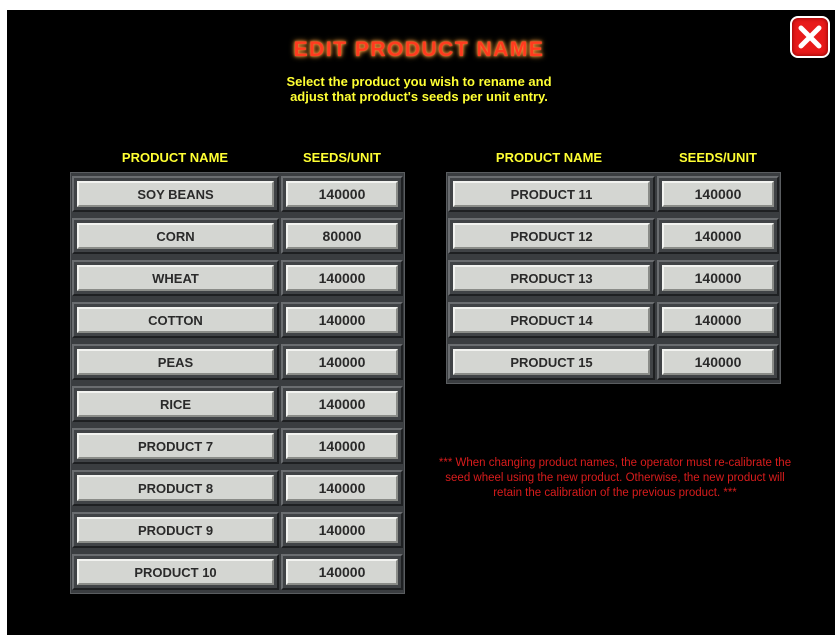 Image resolution: width=838 pixels, height=639 pixels. I want to click on table-row: PRODUCT 9 140000, so click(237, 530).